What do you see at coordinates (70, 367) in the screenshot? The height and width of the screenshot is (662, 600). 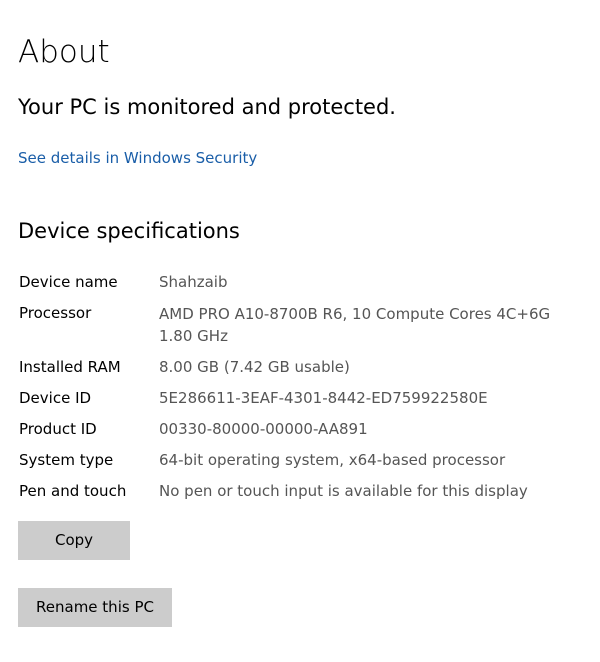 I see `spec-label-installed-ram: Installed RAM` at bounding box center [70, 367].